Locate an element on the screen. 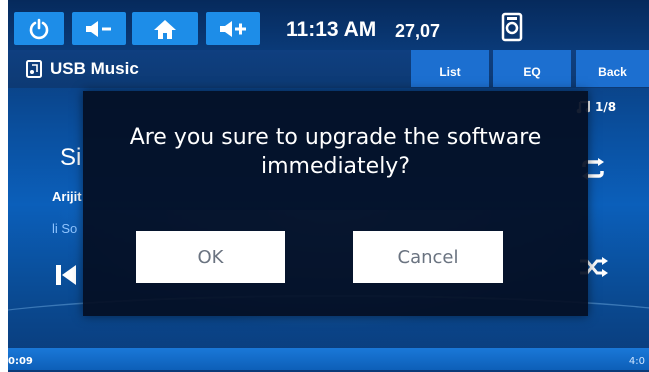  home-button is located at coordinates (165, 28).